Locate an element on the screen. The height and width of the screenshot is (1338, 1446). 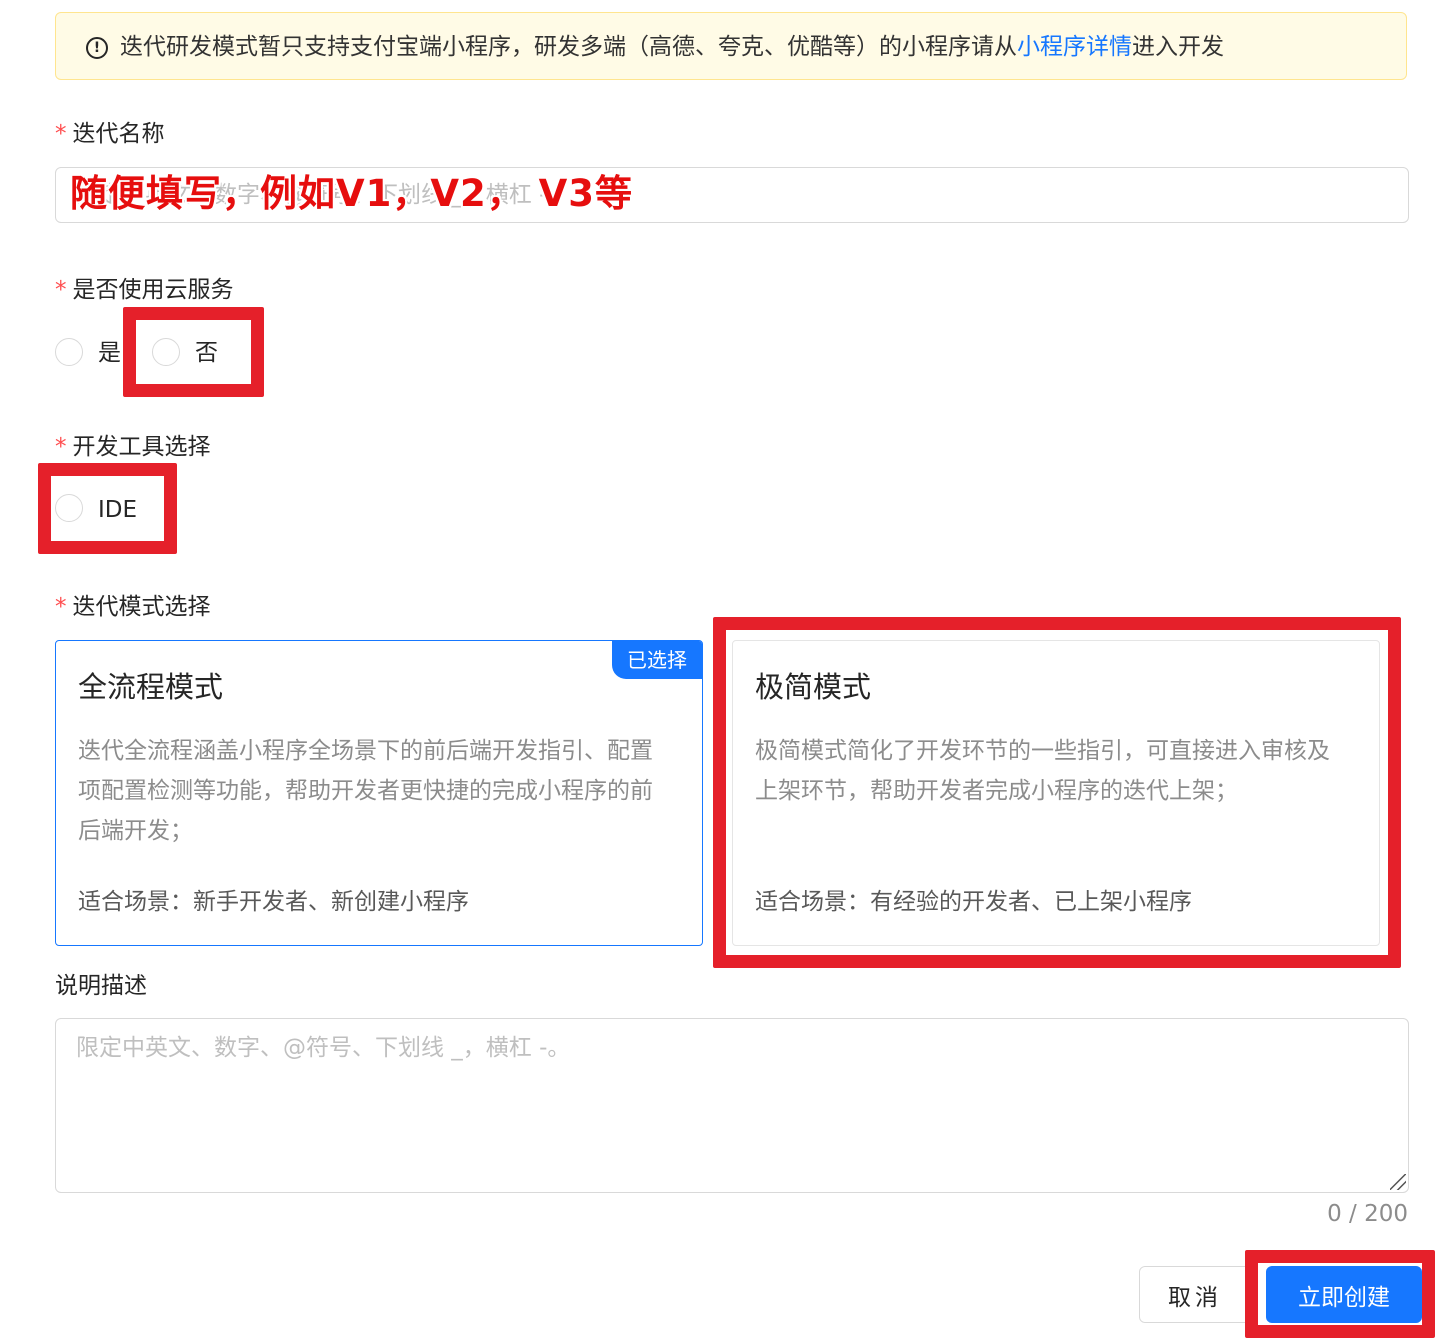
cloud-service-label-text: 是否使用云服务 is located at coordinates (153, 290).